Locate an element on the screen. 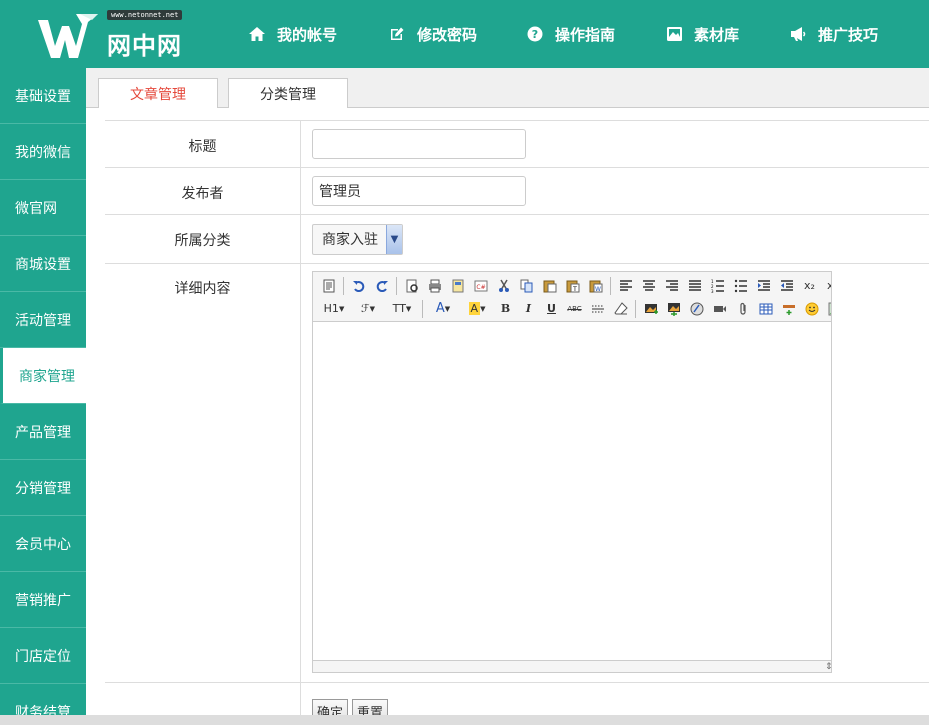 The image size is (929, 725). nav-change-password: 修改密码 is located at coordinates (455, 34).